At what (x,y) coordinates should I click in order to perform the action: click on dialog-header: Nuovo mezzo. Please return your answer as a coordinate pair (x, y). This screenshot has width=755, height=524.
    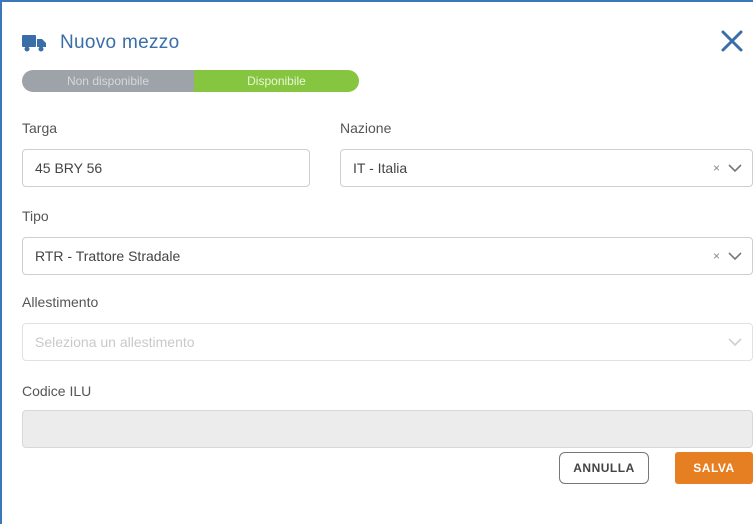
    Looking at the image, I should click on (100, 43).